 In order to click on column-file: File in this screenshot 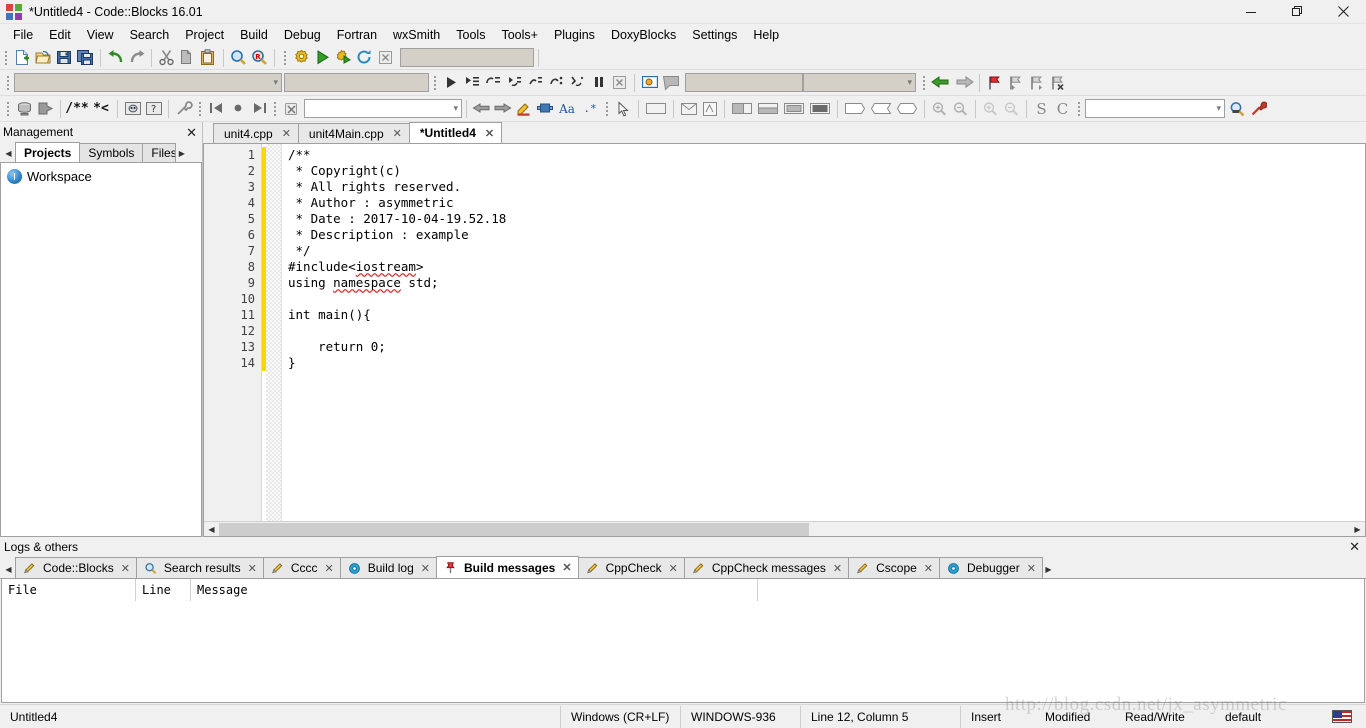, I will do `click(69, 590)`.